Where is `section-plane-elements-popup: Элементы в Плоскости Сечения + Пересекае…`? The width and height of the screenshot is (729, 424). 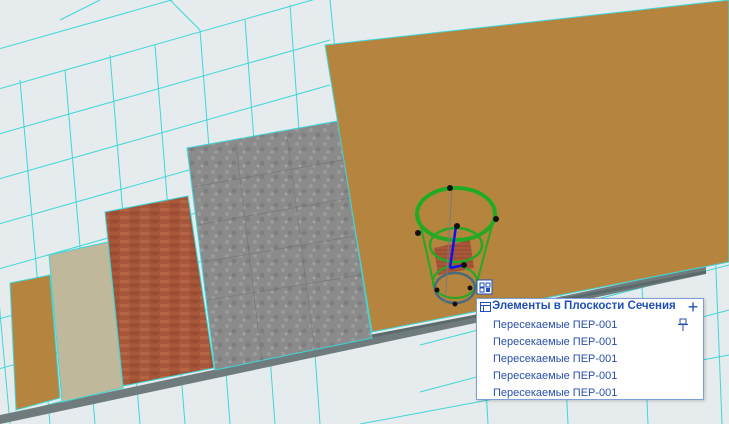
section-plane-elements-popup: Элементы в Плоскости Сечения + Пересекае… is located at coordinates (590, 349).